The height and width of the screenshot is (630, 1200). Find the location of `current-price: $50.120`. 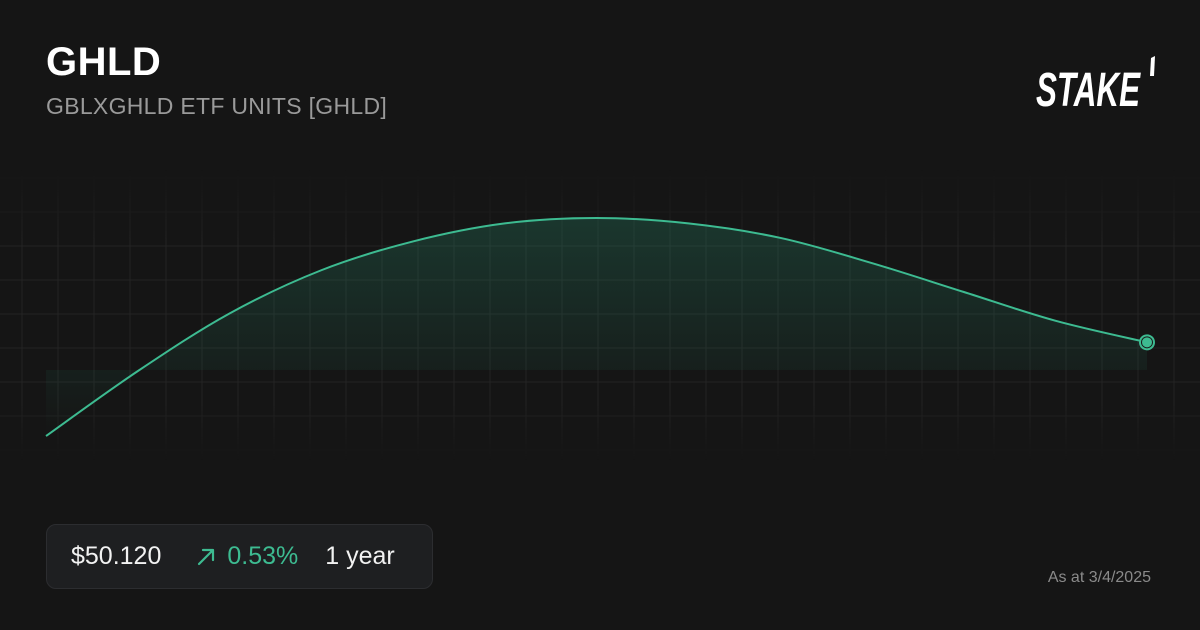

current-price: $50.120 is located at coordinates (116, 556).